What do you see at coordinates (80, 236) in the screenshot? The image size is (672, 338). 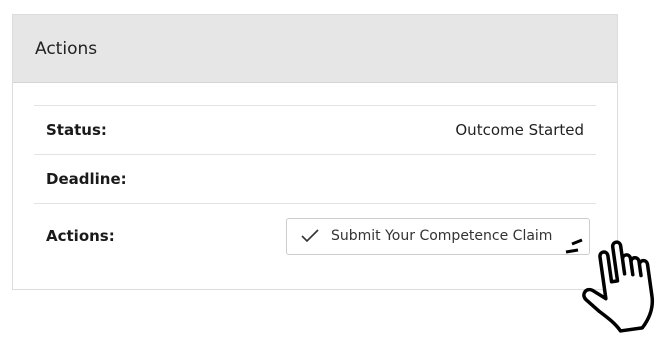 I see `actions-label: Actions:` at bounding box center [80, 236].